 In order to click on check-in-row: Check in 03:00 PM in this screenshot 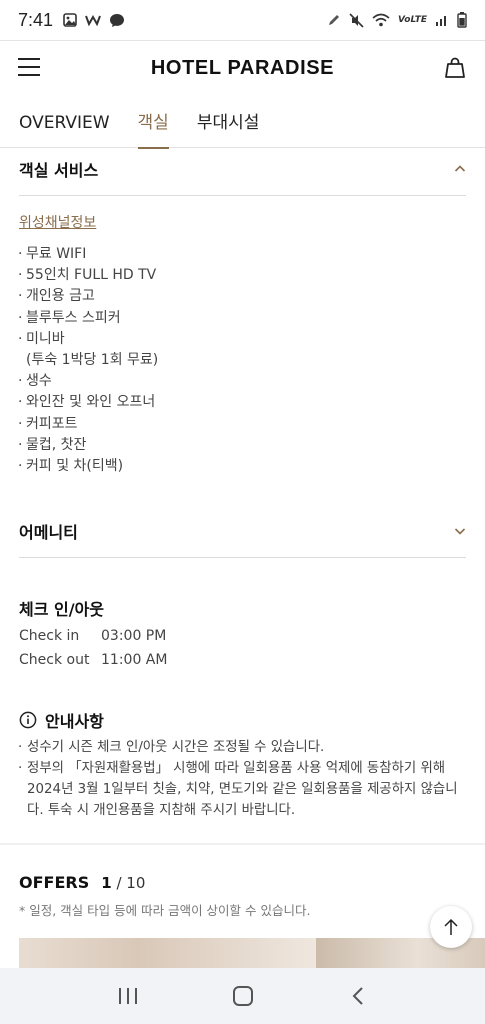, I will do `click(92, 636)`.